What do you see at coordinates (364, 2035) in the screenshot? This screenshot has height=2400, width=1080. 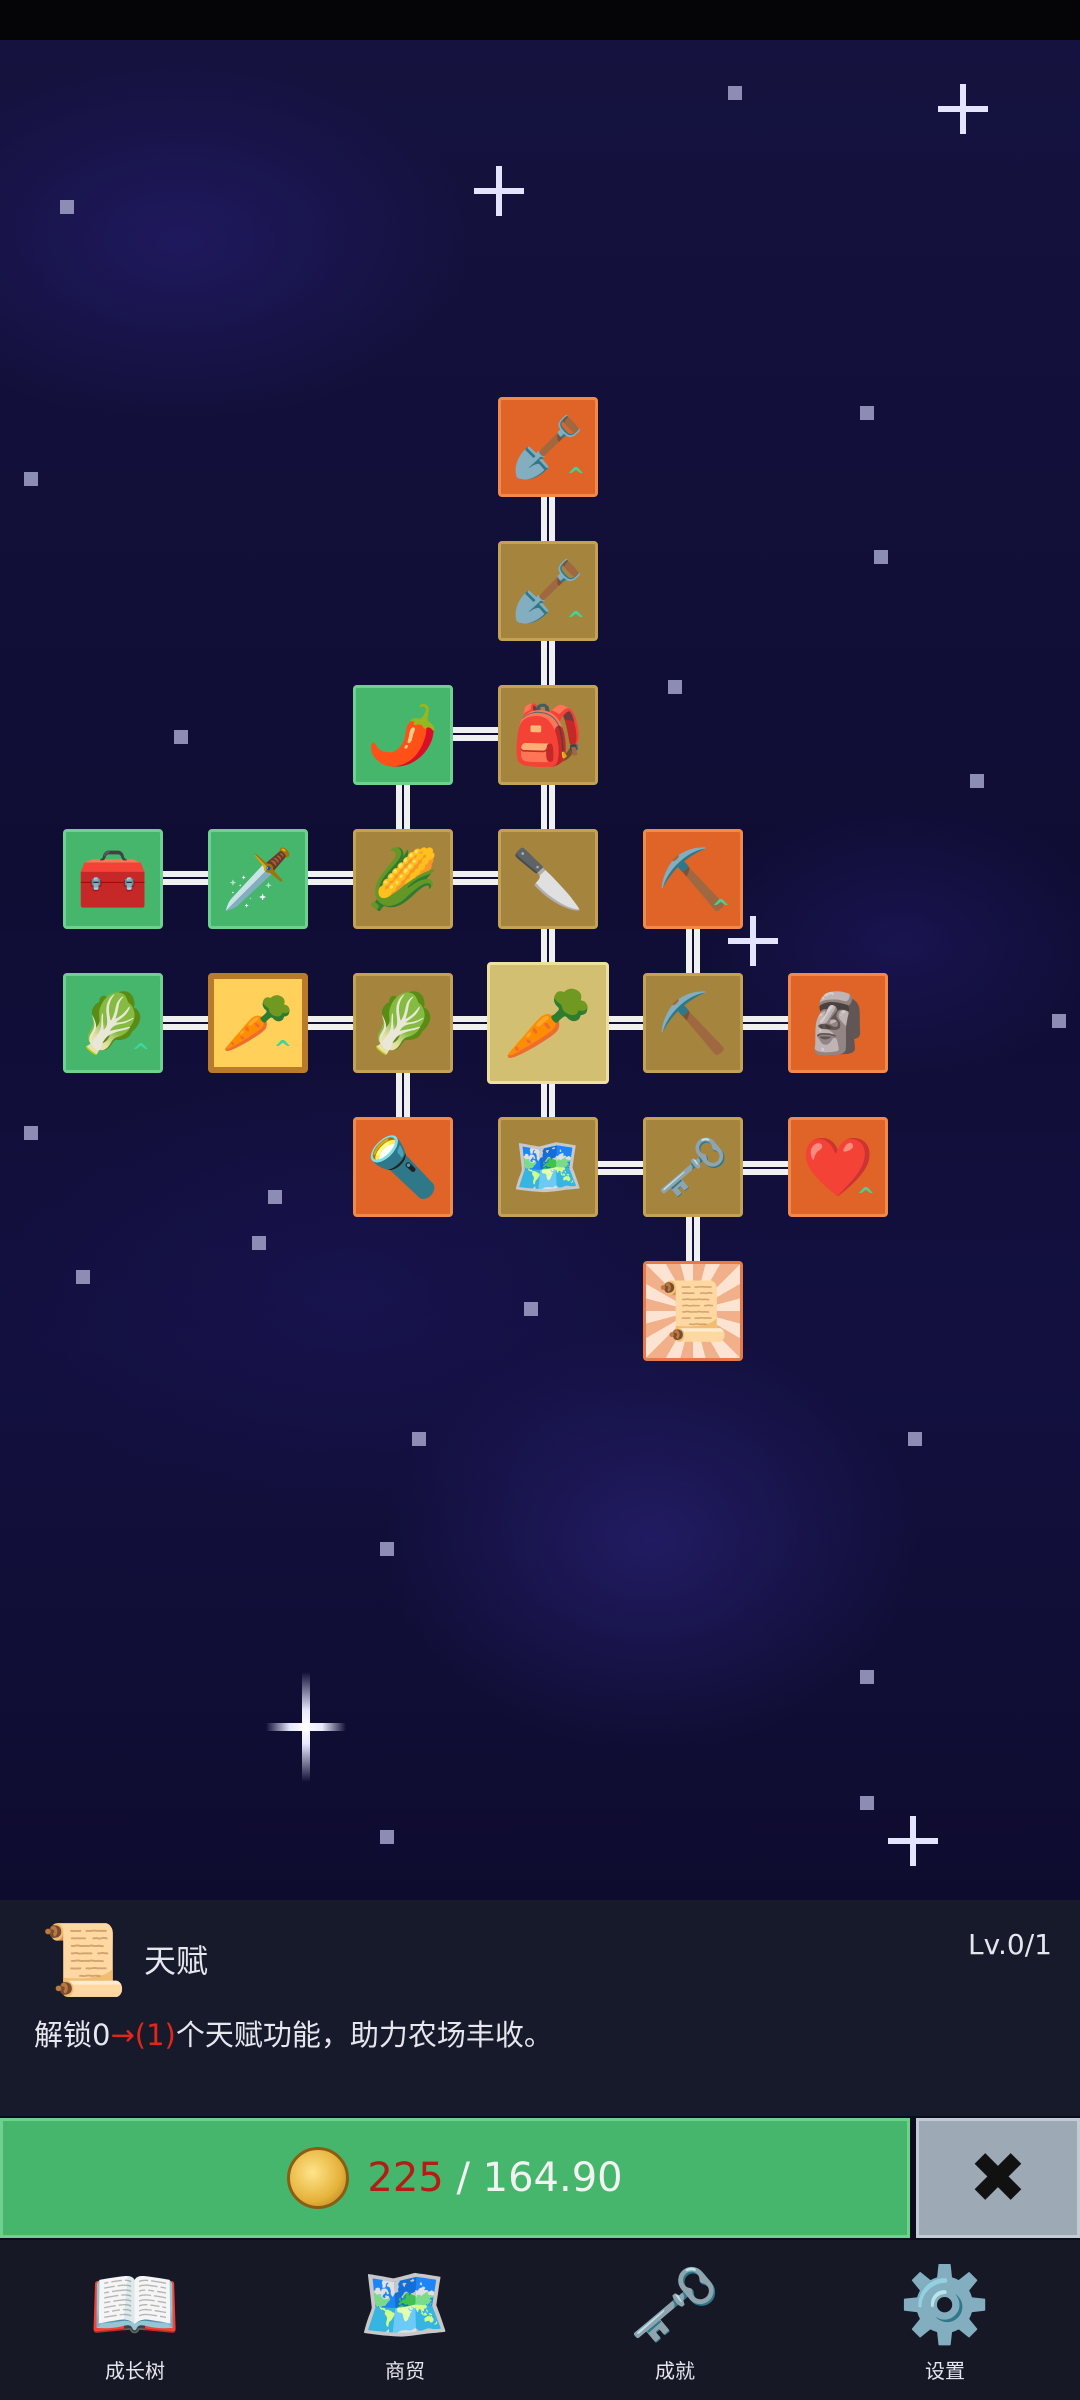 I see `description-suffix: 个天赋功能，助力农场丰收。` at bounding box center [364, 2035].